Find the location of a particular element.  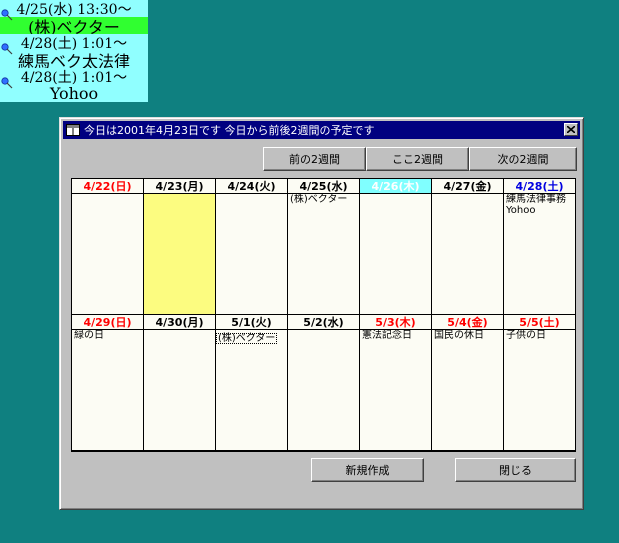

schedule-entry: 緑の日 is located at coordinates (107, 335).